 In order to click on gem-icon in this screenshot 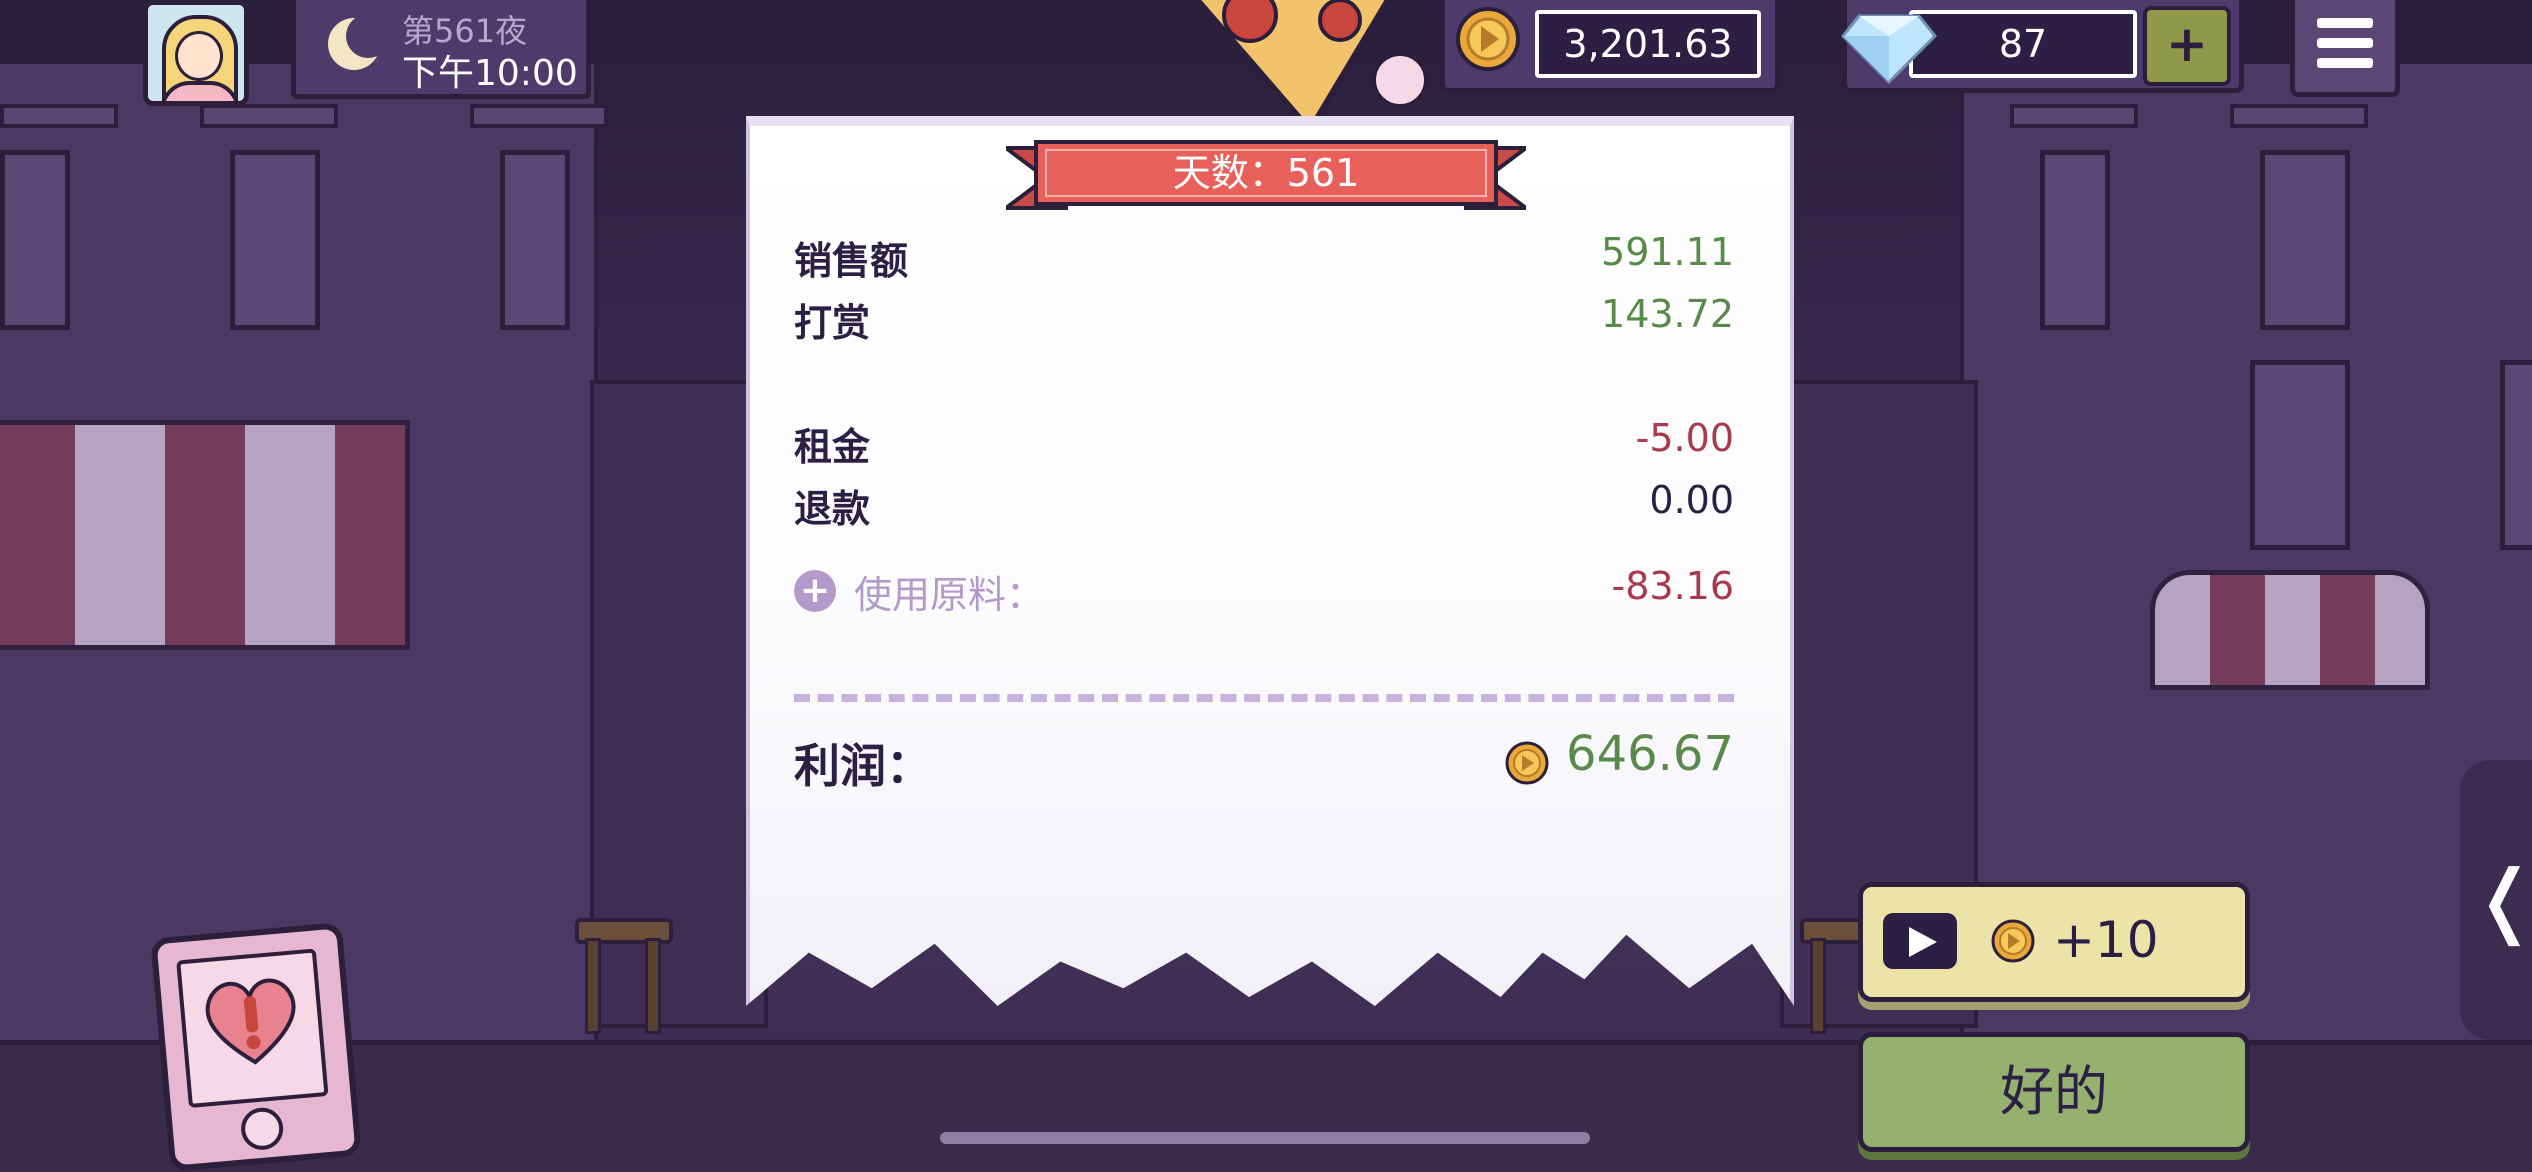, I will do `click(1889, 49)`.